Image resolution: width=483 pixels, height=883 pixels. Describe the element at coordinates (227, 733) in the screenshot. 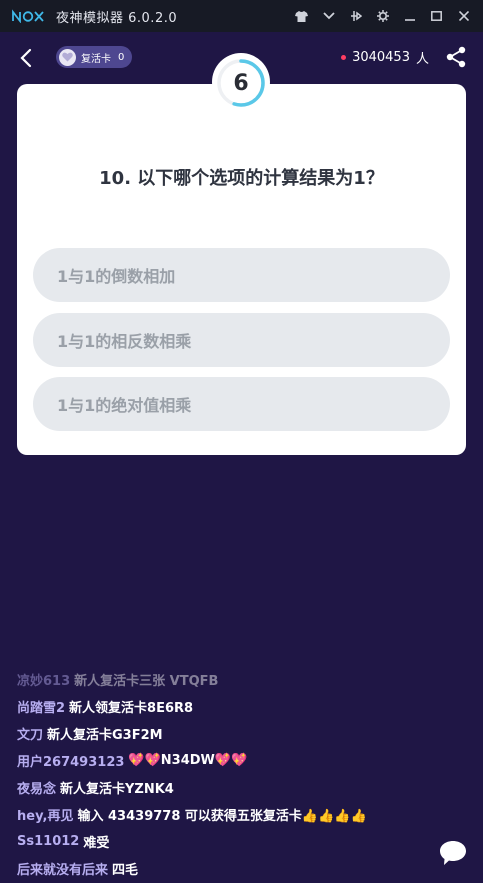

I see `chat-message: 文刀 新人复活卡G3F2M` at that location.